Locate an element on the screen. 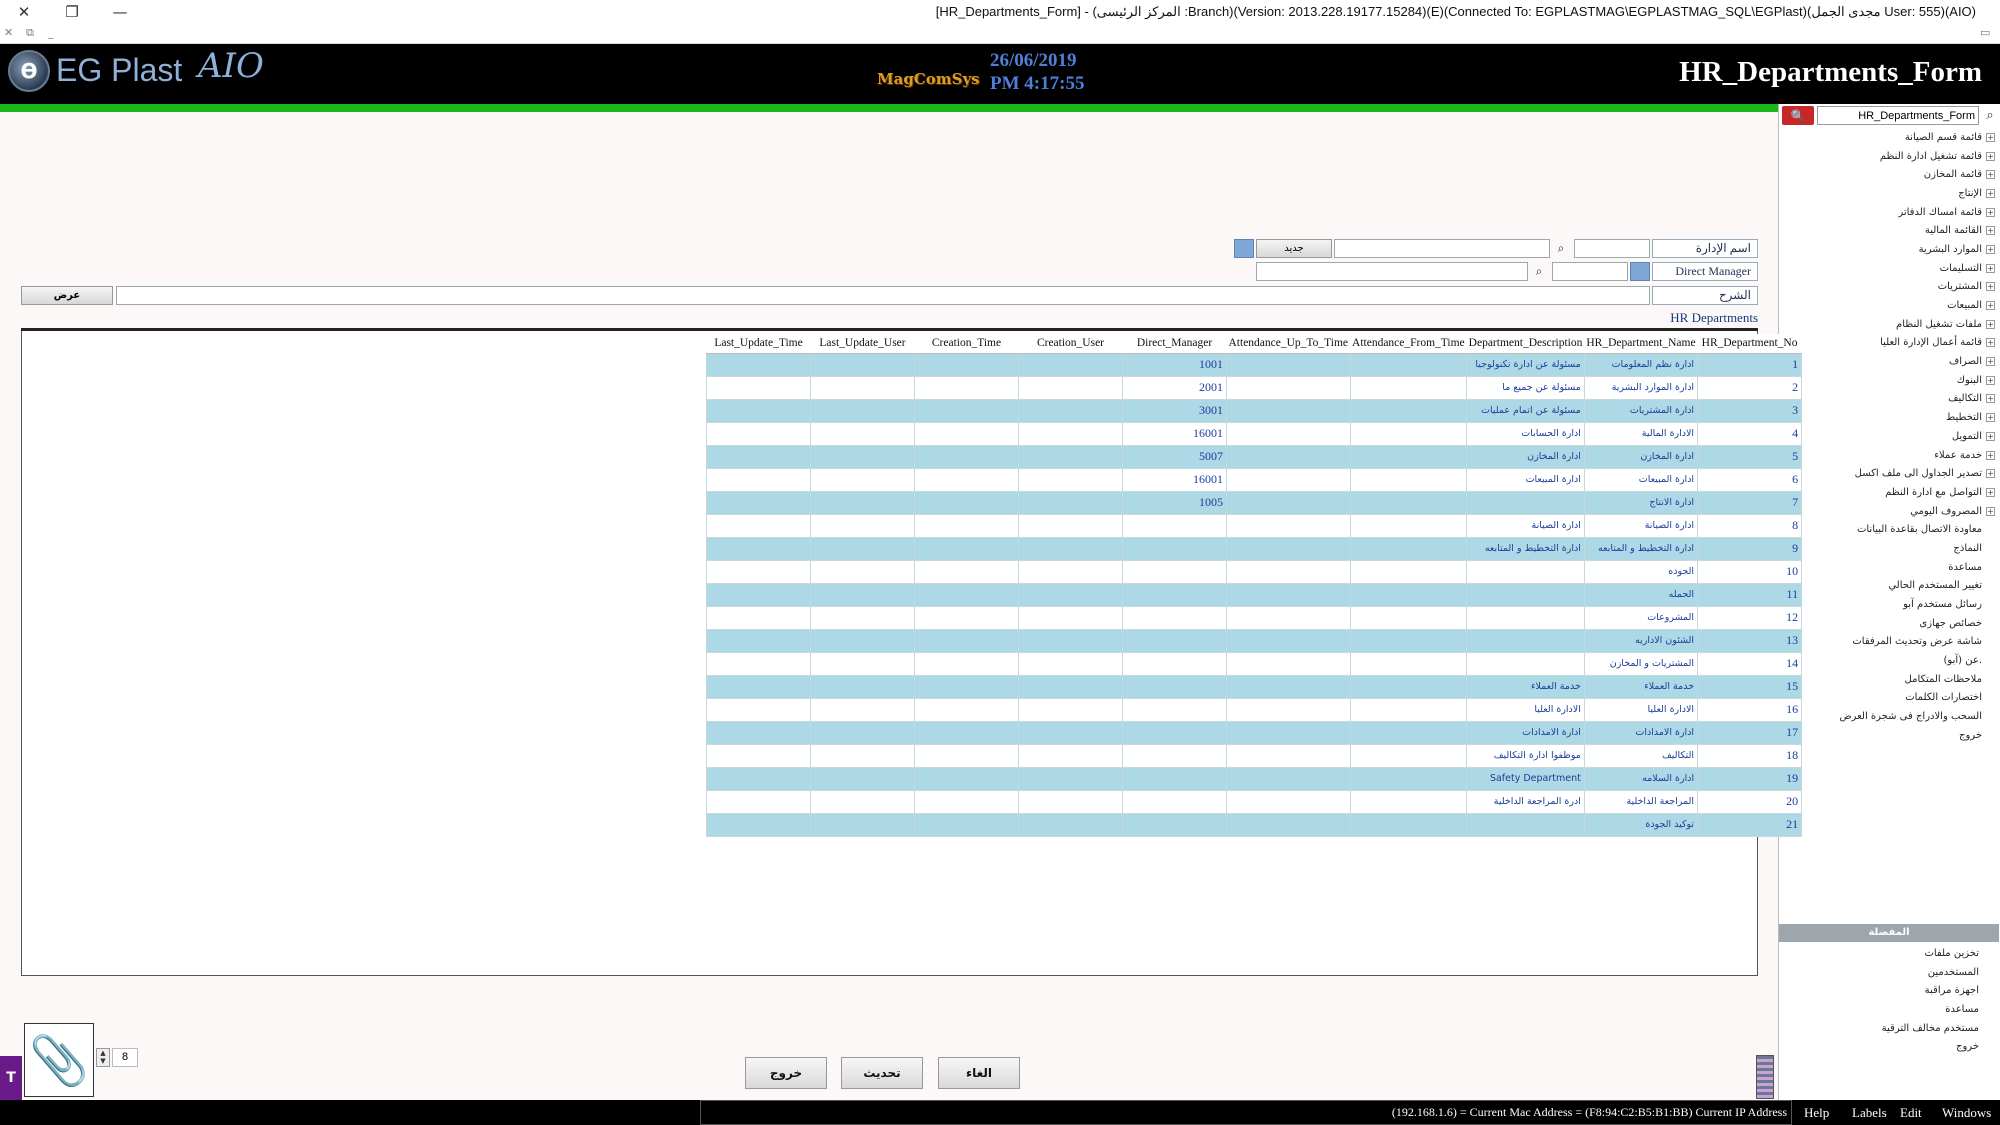  nav-tree-item: تغيير المستخدم الحالي is located at coordinates (1889, 586).